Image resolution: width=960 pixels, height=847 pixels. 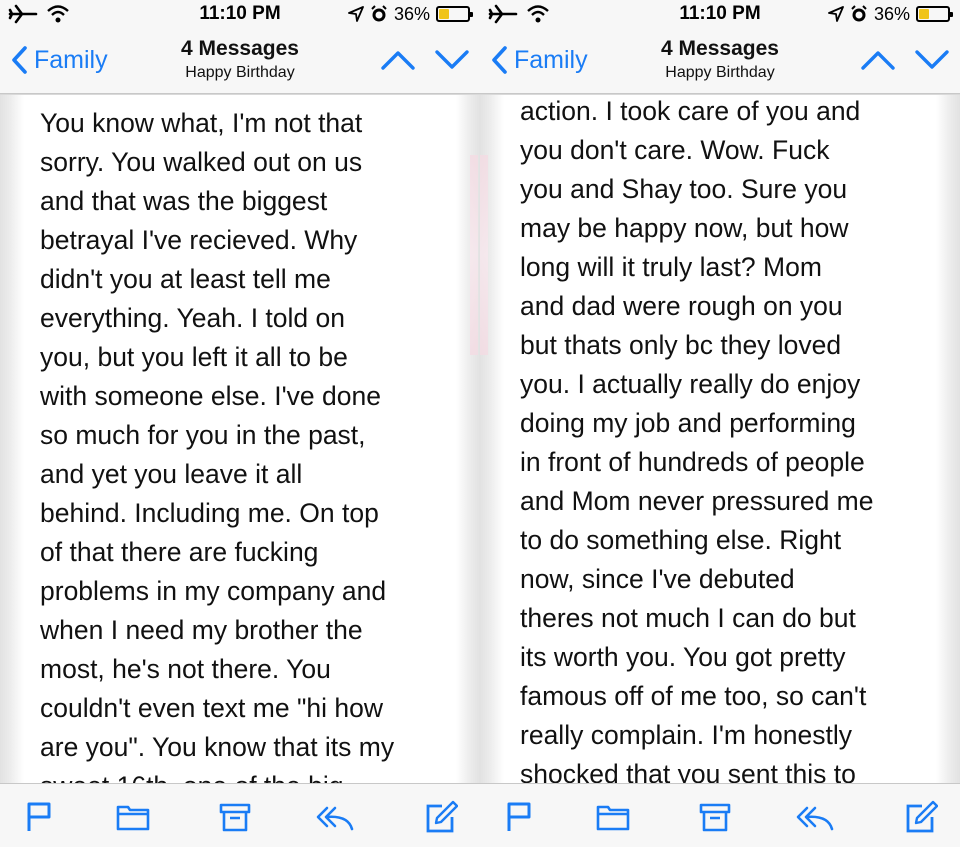 I want to click on message-line: you, but you left it all to be, so click(x=194, y=357).